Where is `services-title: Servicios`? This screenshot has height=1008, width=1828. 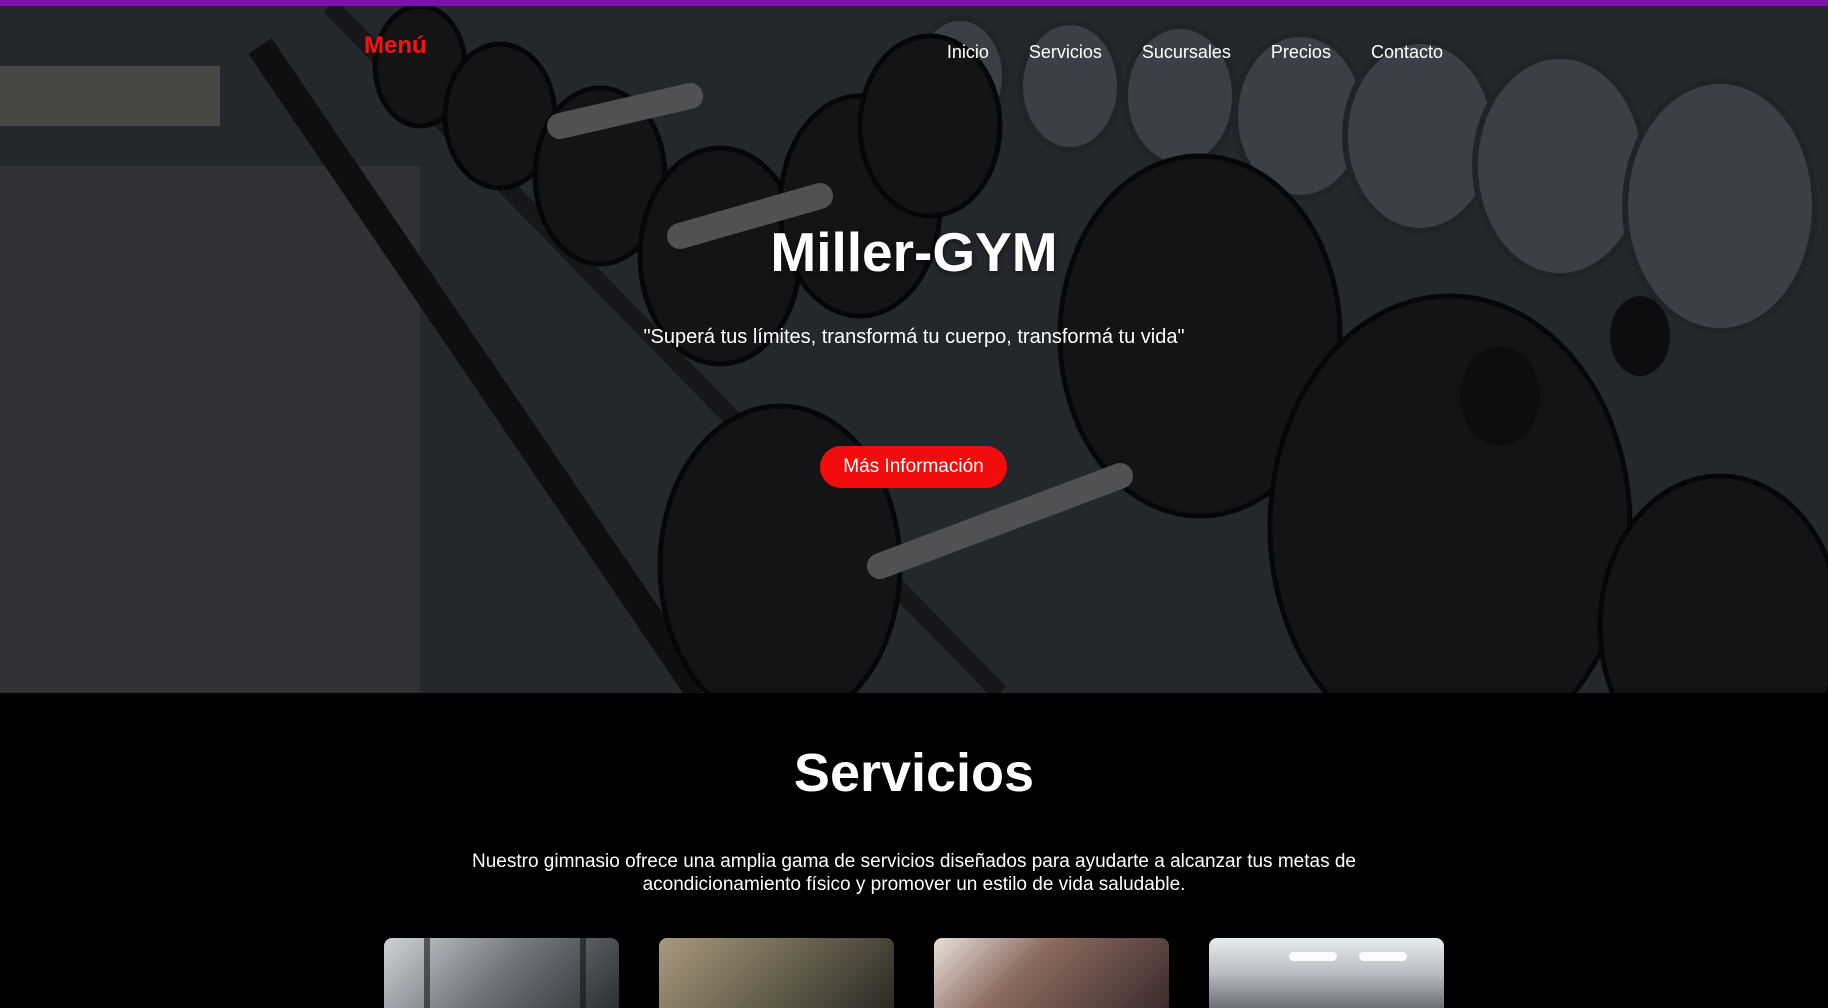
services-title: Servicios is located at coordinates (914, 773).